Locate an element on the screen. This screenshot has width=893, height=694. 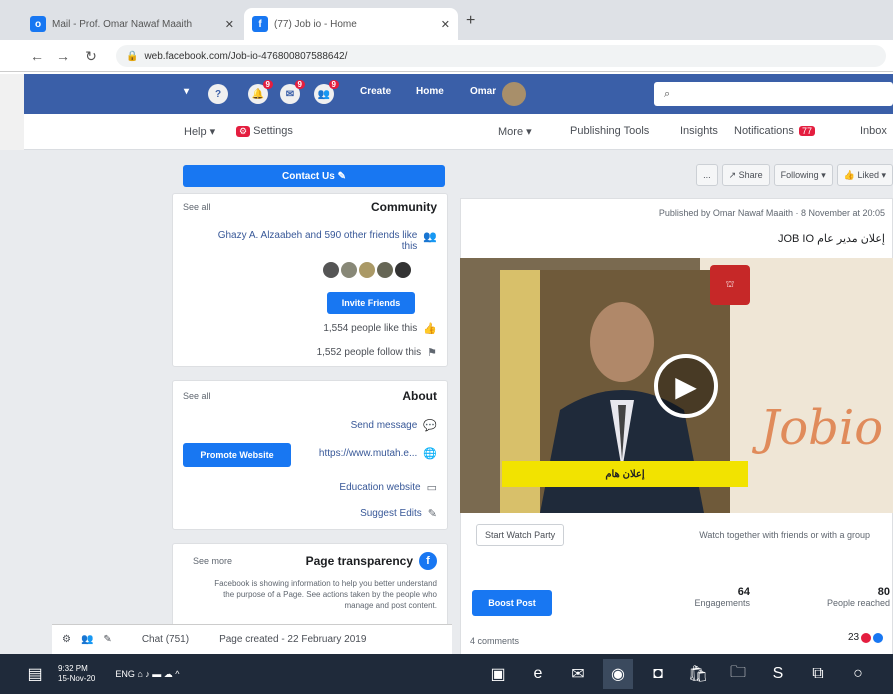
community-title: Community is located at coordinates (404, 207).